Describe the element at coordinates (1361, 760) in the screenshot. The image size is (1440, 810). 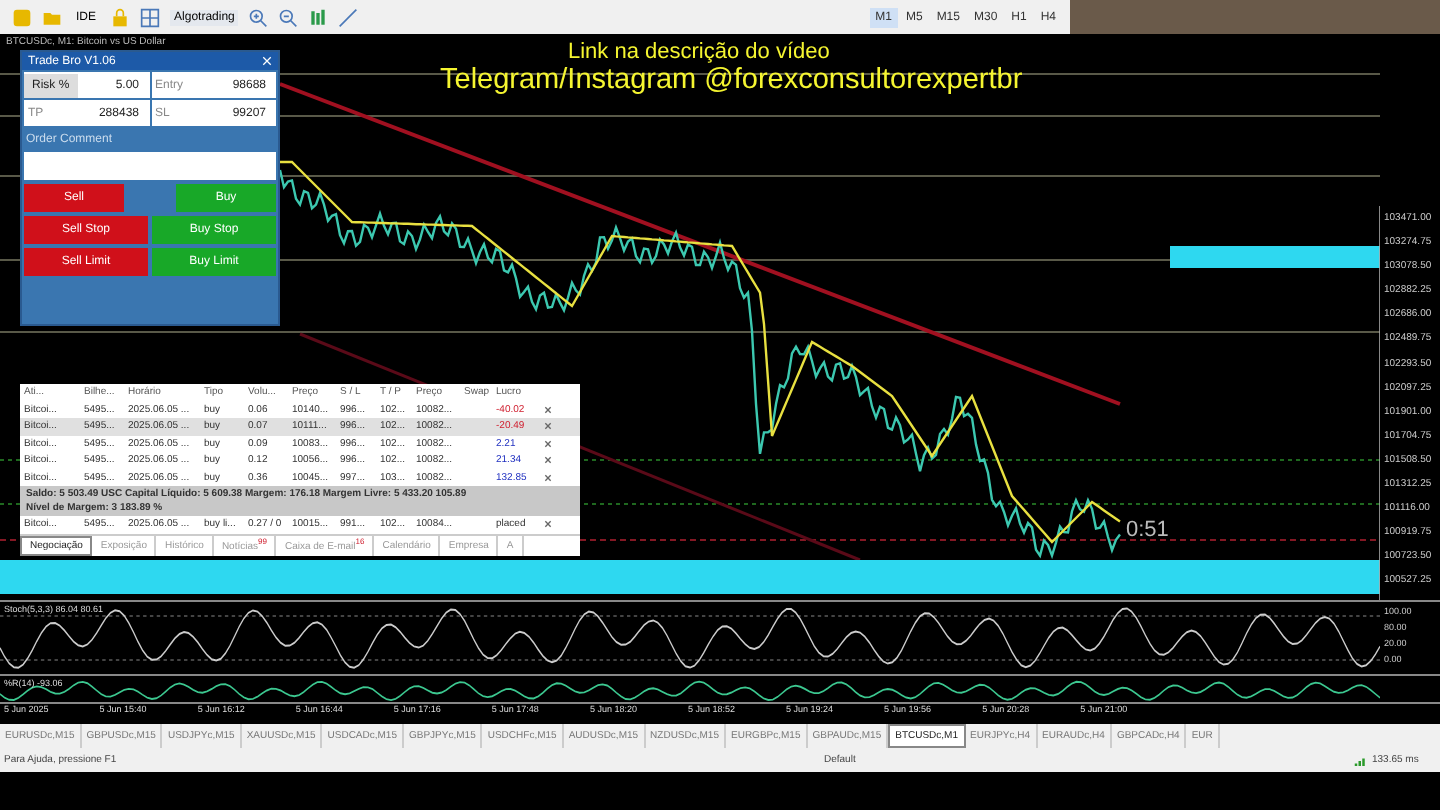
I see `signal-icon` at that location.